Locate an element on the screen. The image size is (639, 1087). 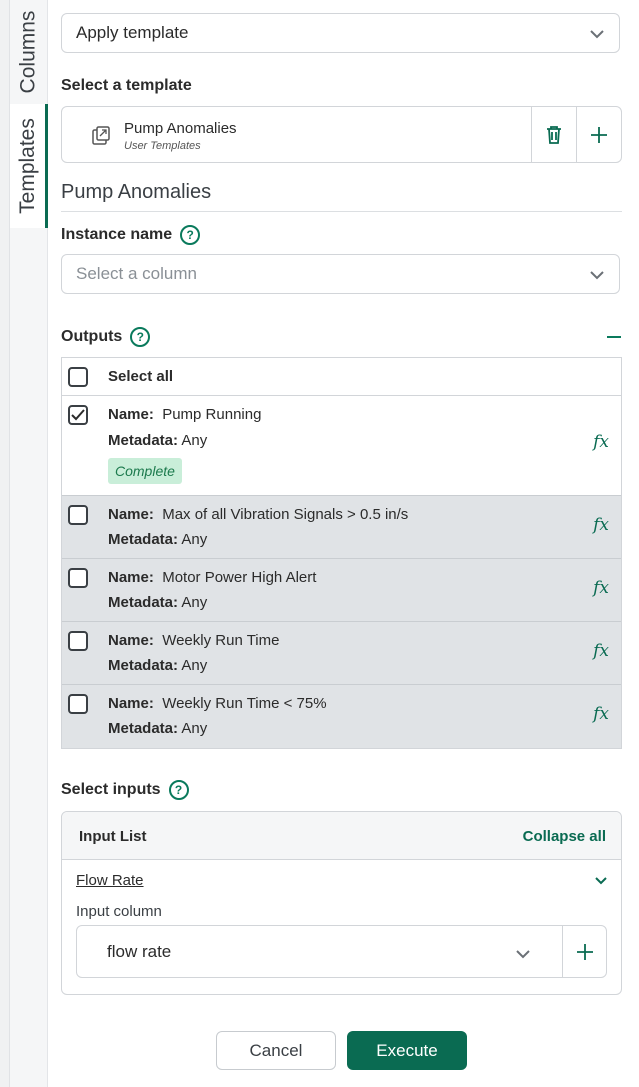
select-all-checkbox is located at coordinates (78, 377).